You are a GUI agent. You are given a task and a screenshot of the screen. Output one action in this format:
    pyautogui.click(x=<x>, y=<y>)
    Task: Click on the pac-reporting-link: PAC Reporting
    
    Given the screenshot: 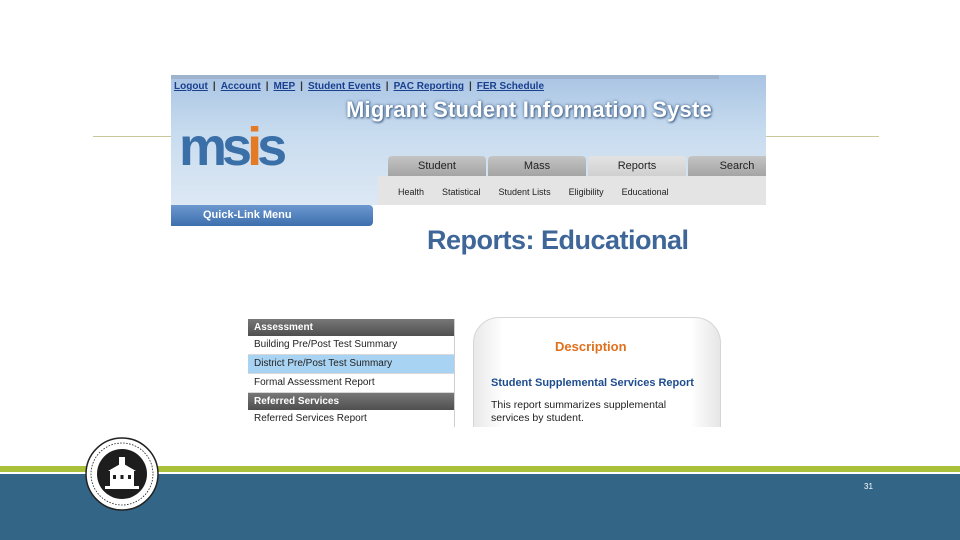 What is the action you would take?
    pyautogui.click(x=429, y=86)
    